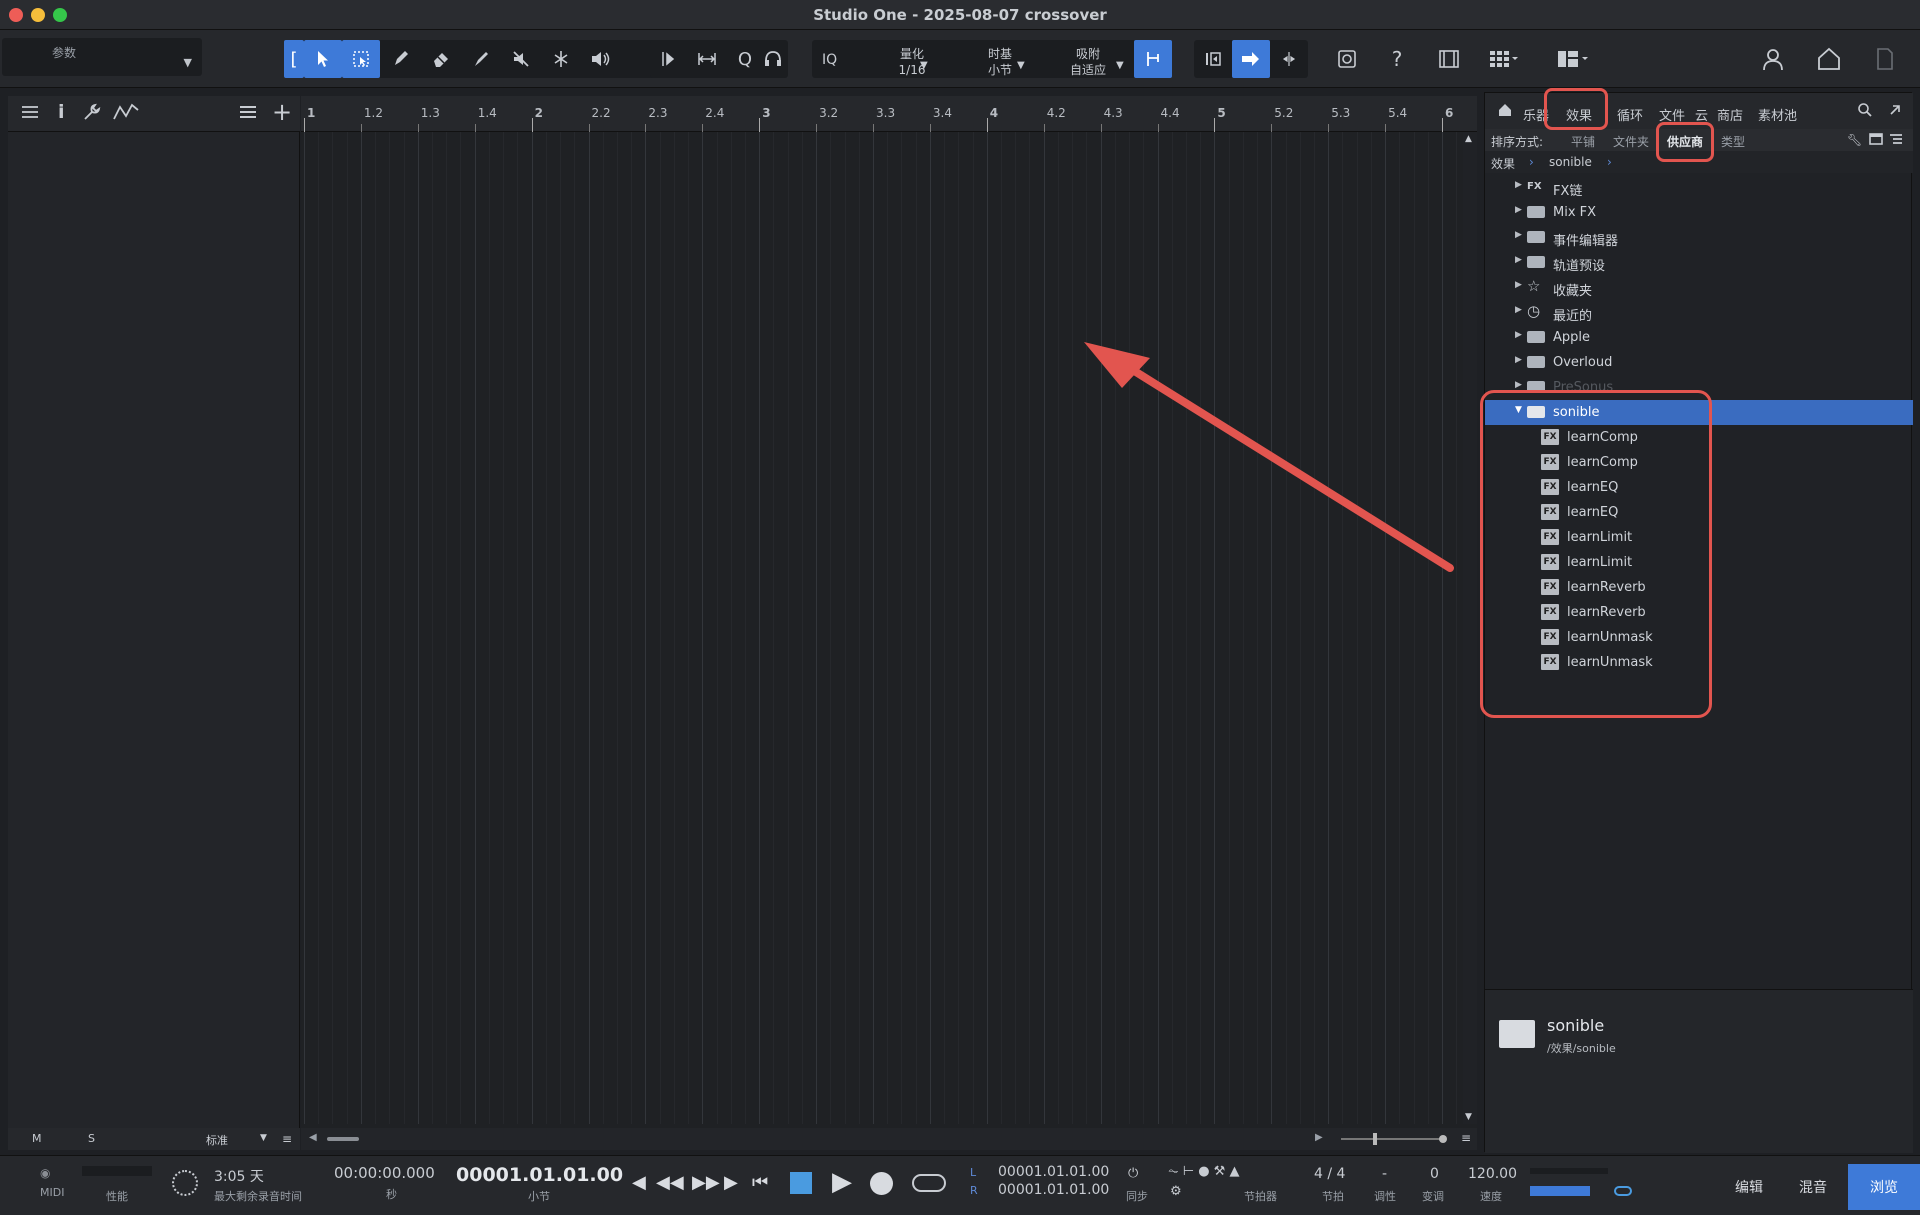 The image size is (1920, 1215). Describe the element at coordinates (1000, 62) in the screenshot. I see `timebase-selector: 时基 小节` at that location.